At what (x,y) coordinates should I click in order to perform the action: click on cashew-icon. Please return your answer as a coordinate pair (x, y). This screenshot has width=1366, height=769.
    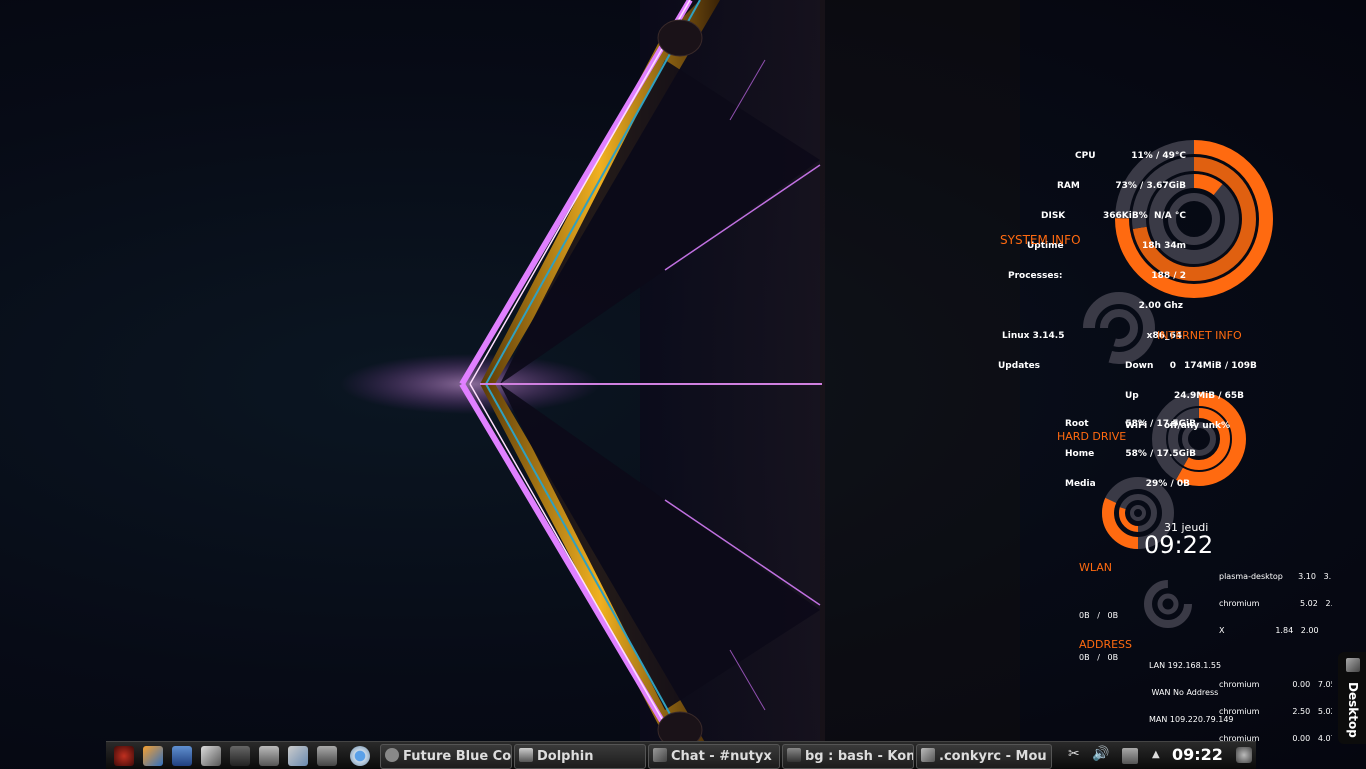
    Looking at the image, I should click on (1244, 755).